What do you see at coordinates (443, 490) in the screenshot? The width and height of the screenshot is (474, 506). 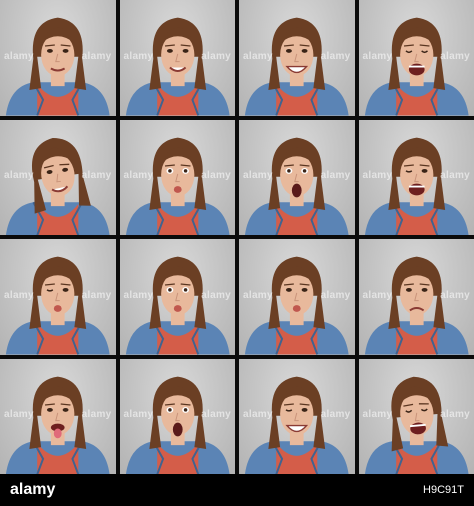 I see `image-code: H9C91T` at bounding box center [443, 490].